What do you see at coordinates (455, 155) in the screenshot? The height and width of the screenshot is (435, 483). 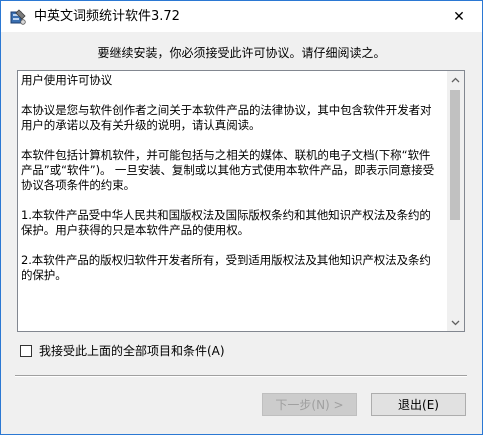 I see `scroll-thumb` at bounding box center [455, 155].